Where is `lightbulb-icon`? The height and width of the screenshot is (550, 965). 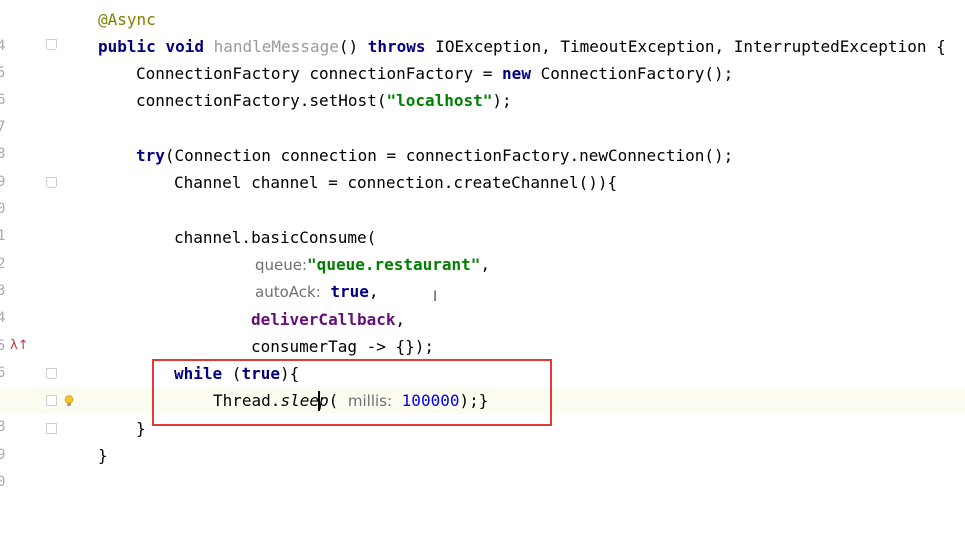
lightbulb-icon is located at coordinates (69, 401).